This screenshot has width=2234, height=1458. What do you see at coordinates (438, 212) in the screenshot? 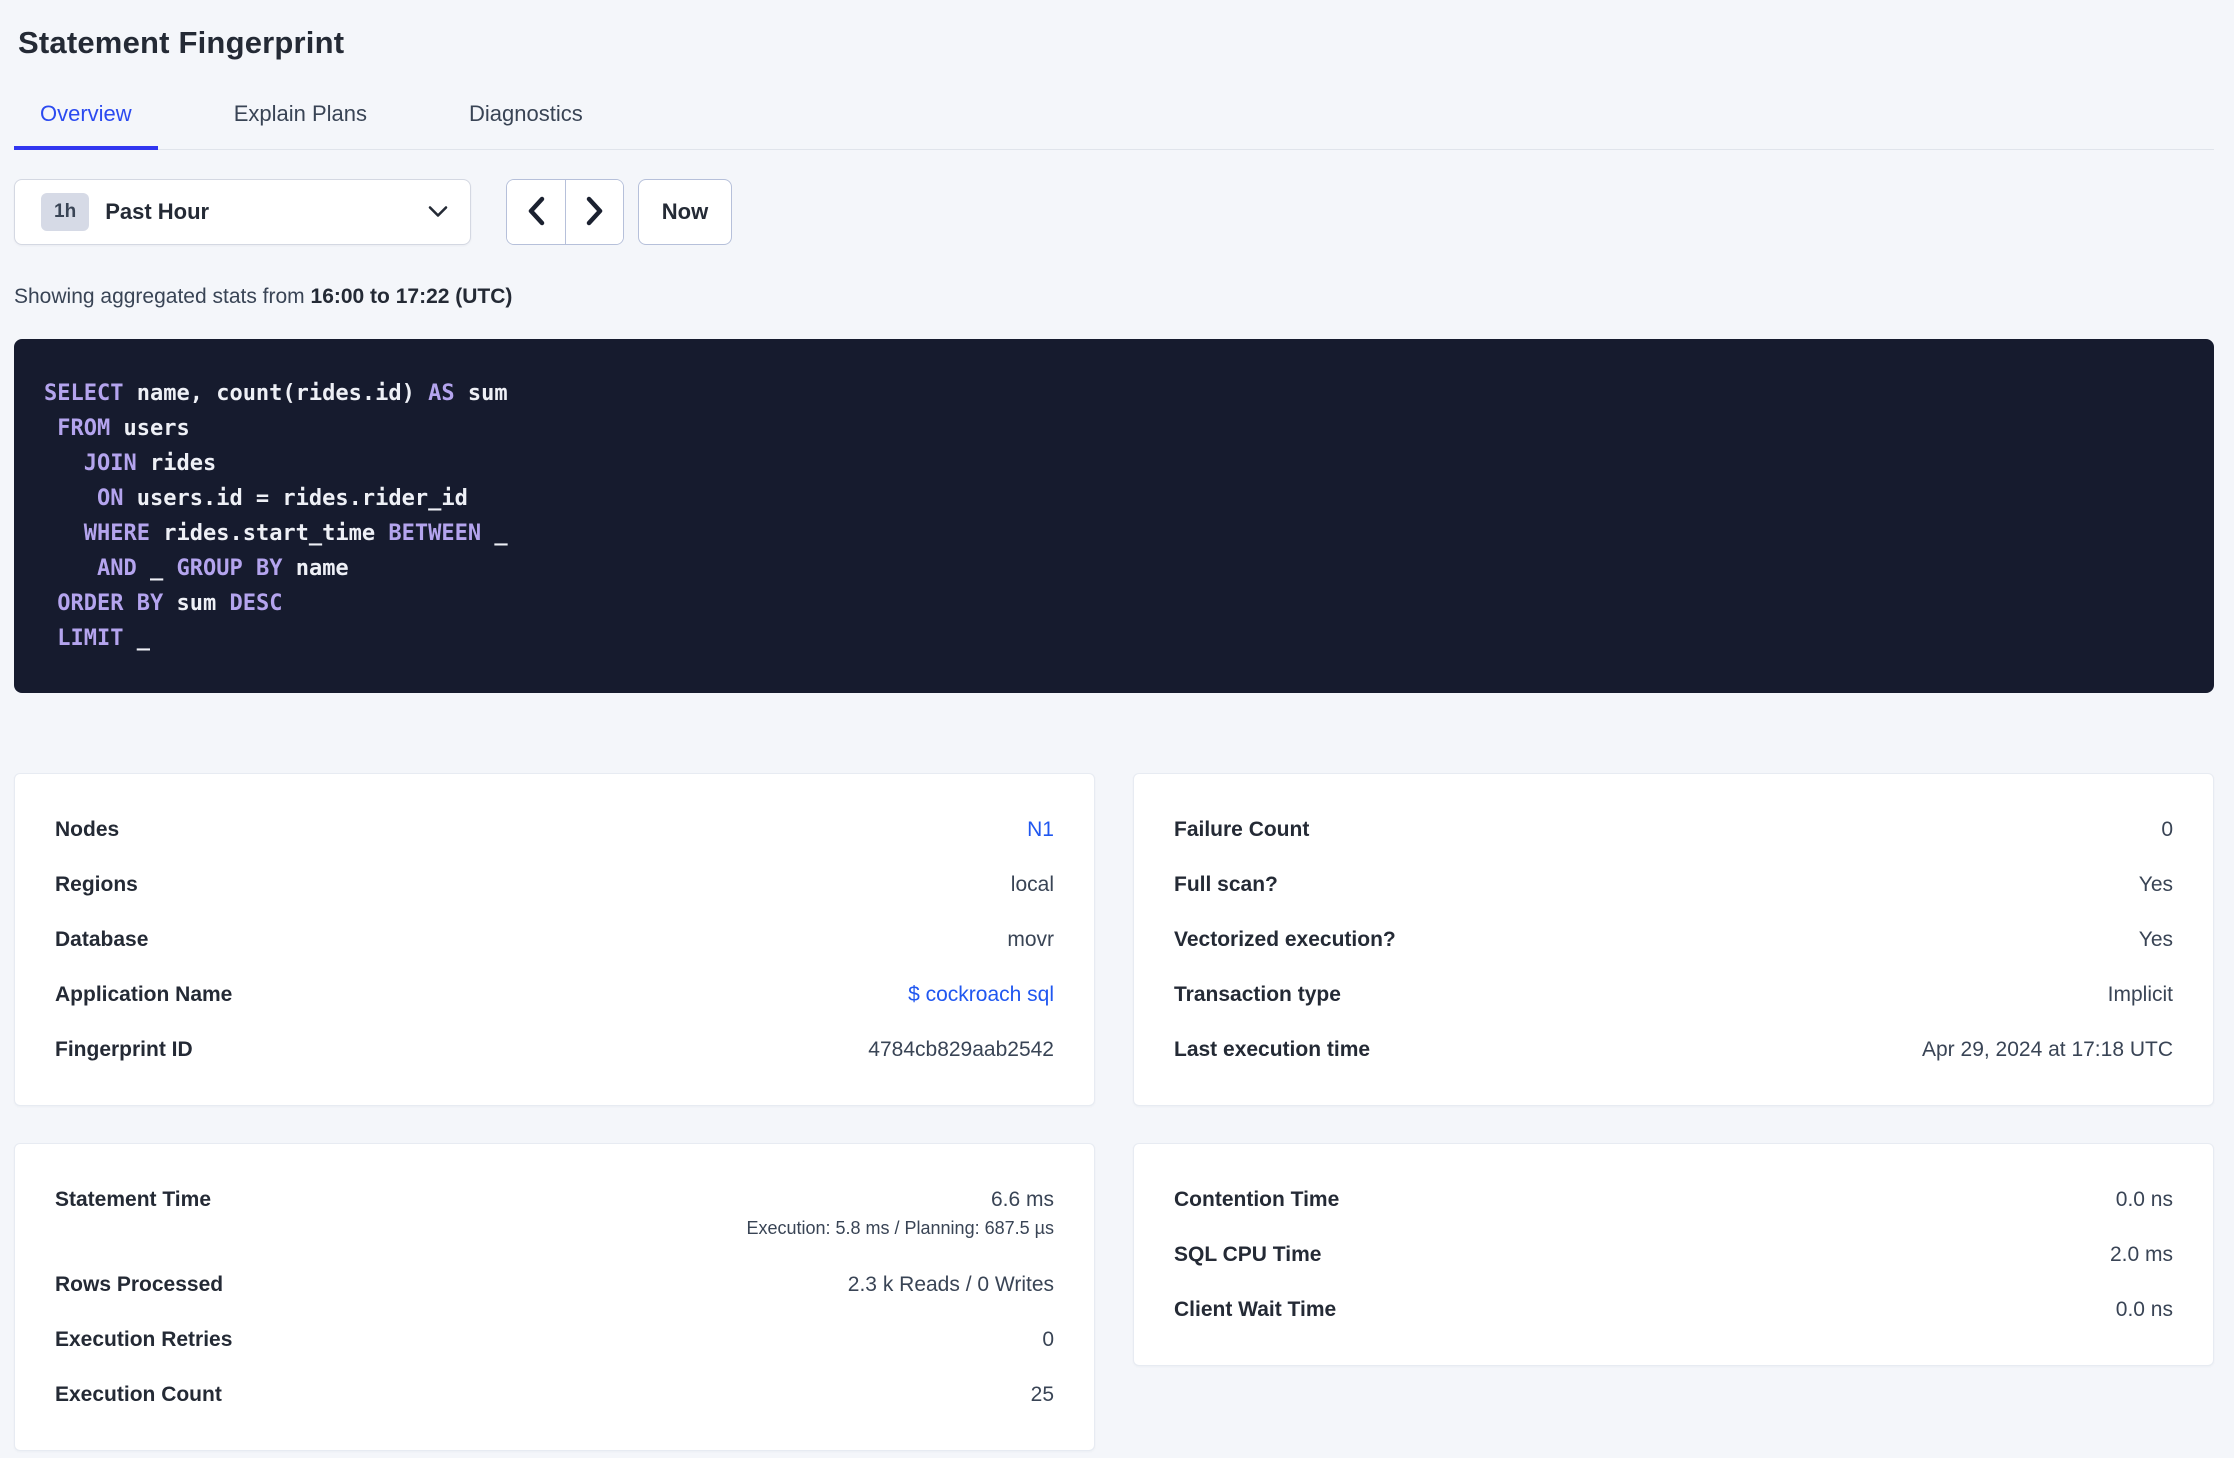
I see `chevron-down-icon` at bounding box center [438, 212].